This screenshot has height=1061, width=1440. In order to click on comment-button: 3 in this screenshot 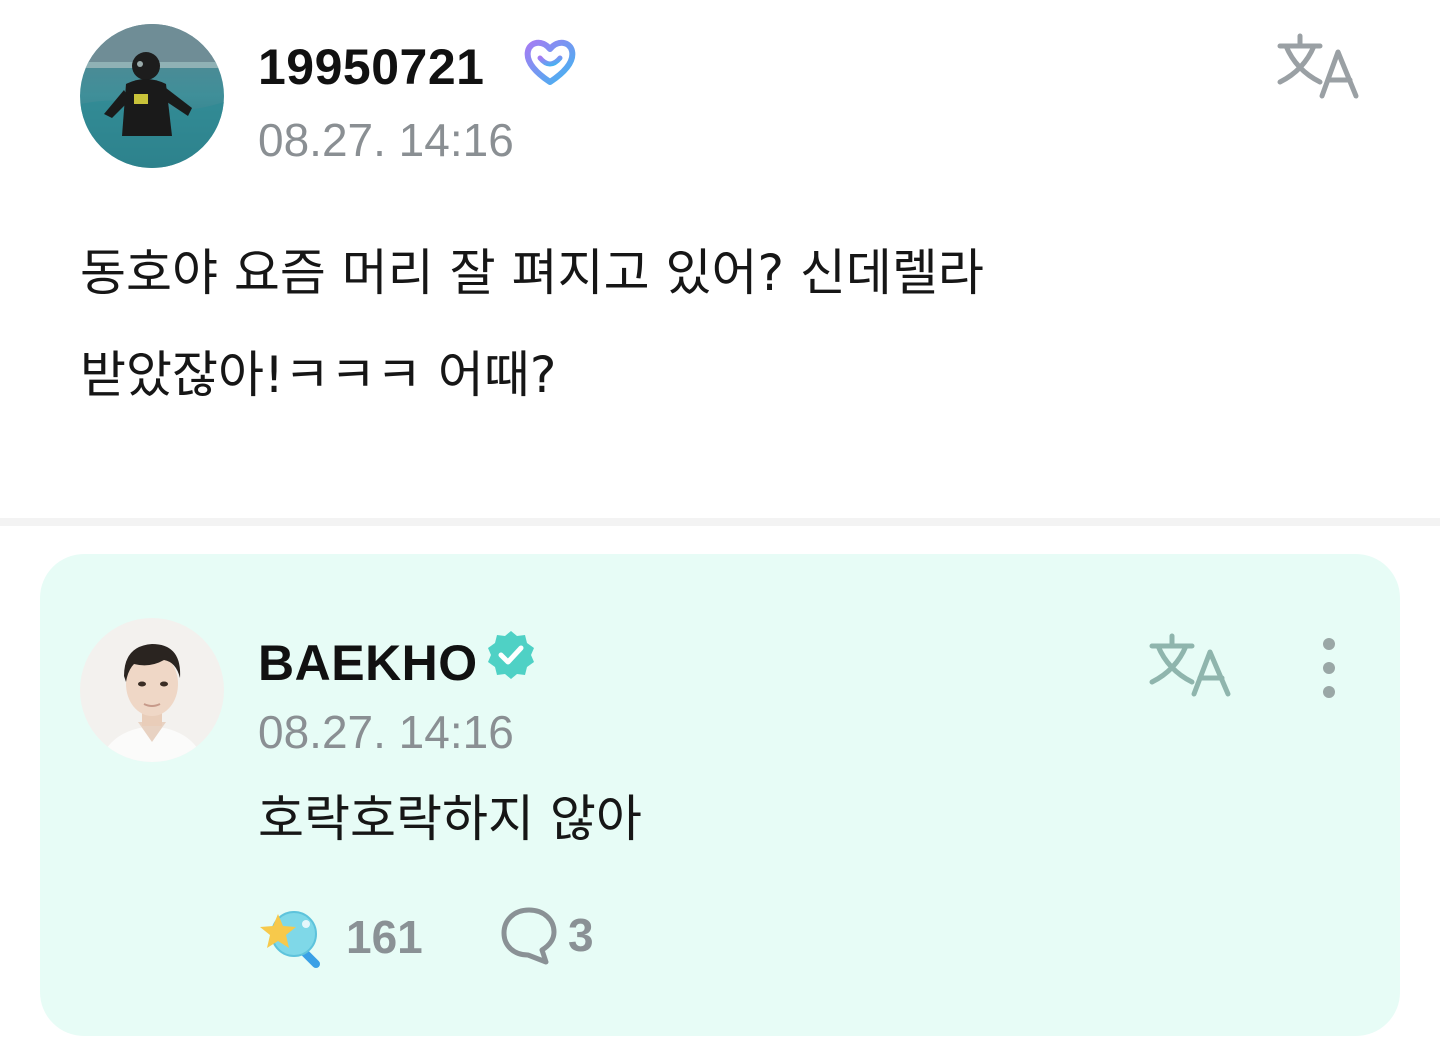, I will do `click(547, 935)`.